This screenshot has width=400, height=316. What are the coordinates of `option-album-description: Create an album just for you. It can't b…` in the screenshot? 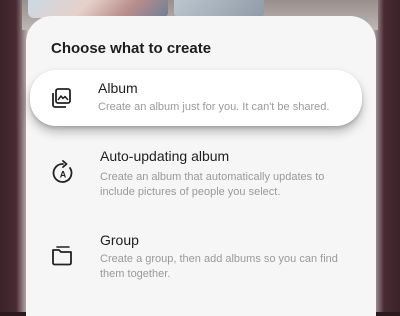 It's located at (214, 107).